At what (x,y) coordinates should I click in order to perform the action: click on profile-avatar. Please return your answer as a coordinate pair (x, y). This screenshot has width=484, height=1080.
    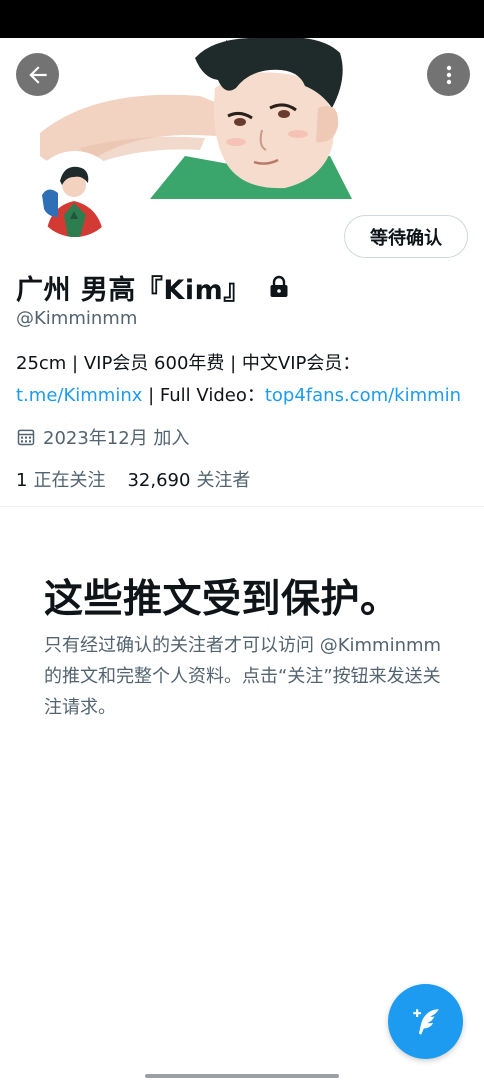
    Looking at the image, I should click on (75, 196).